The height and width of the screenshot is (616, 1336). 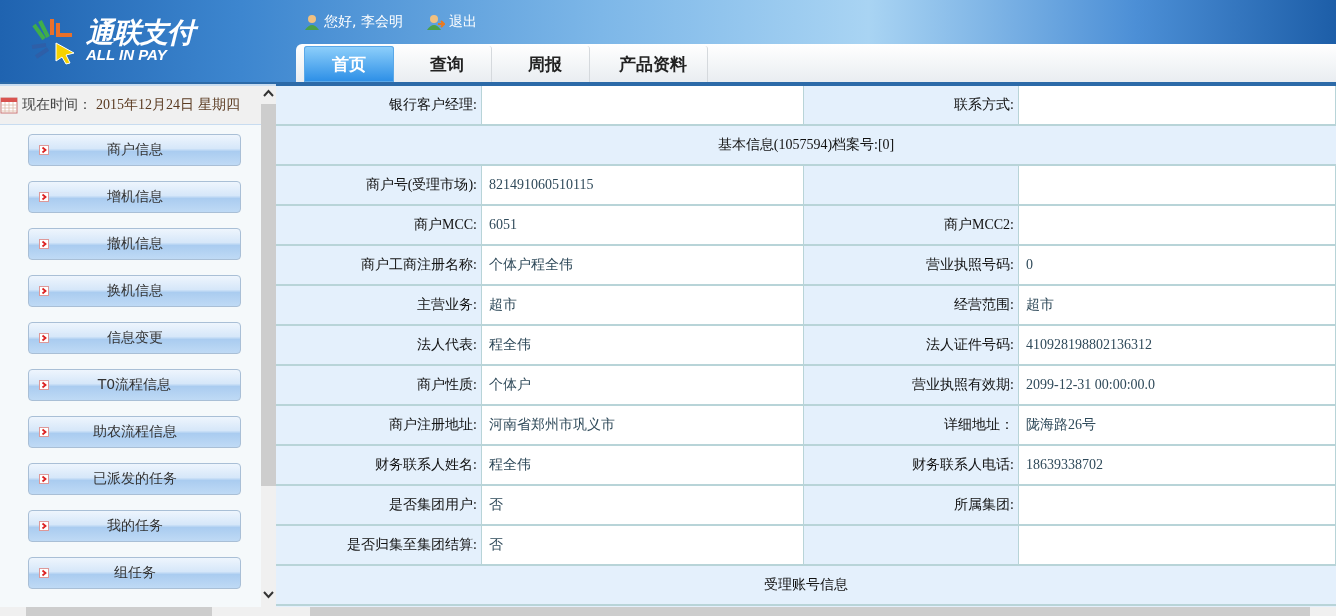 What do you see at coordinates (9, 105) in the screenshot?
I see `calendar-icon` at bounding box center [9, 105].